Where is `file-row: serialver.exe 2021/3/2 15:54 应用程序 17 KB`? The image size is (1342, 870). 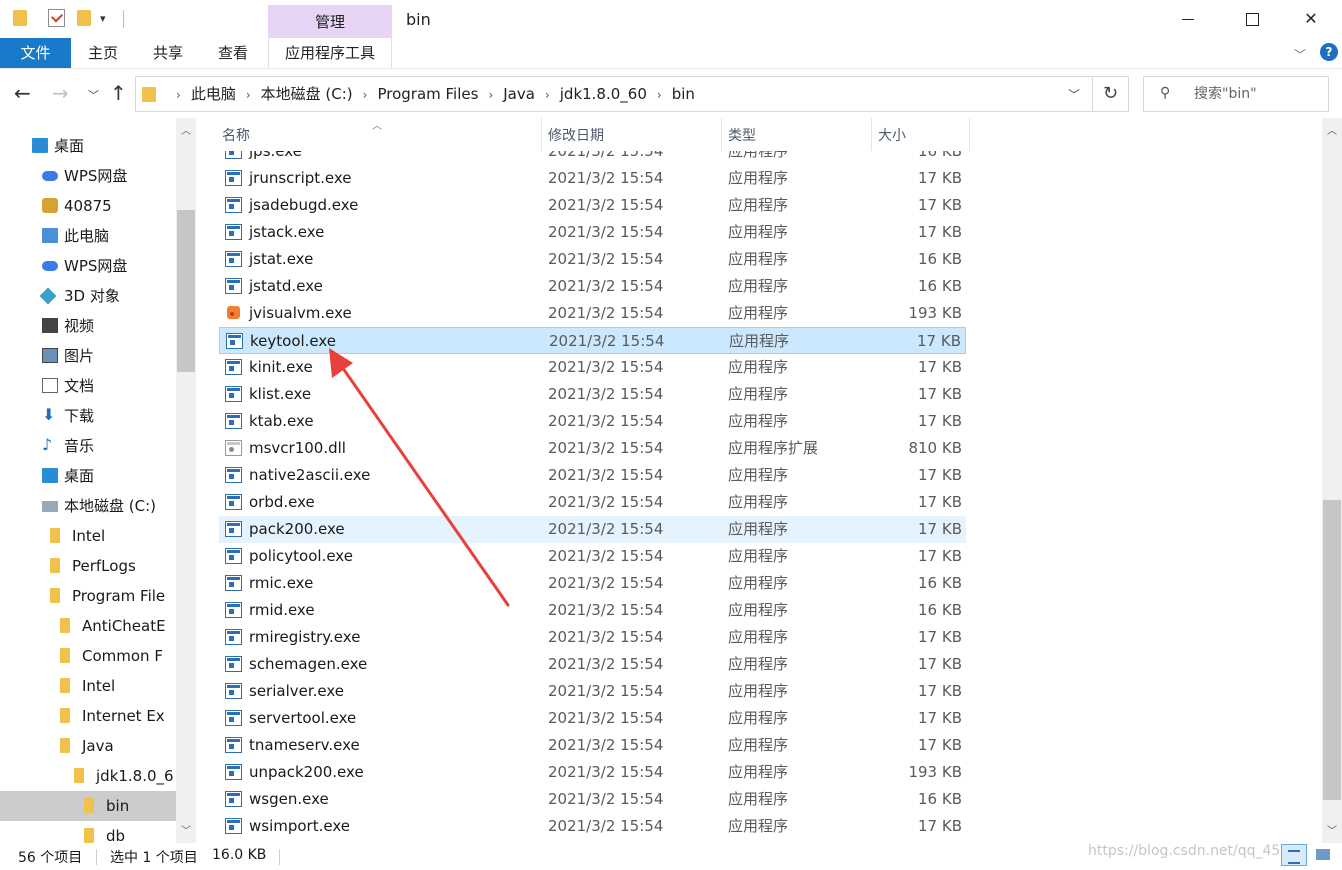 file-row: serialver.exe 2021/3/2 15:54 应用程序 17 KB is located at coordinates (592, 691).